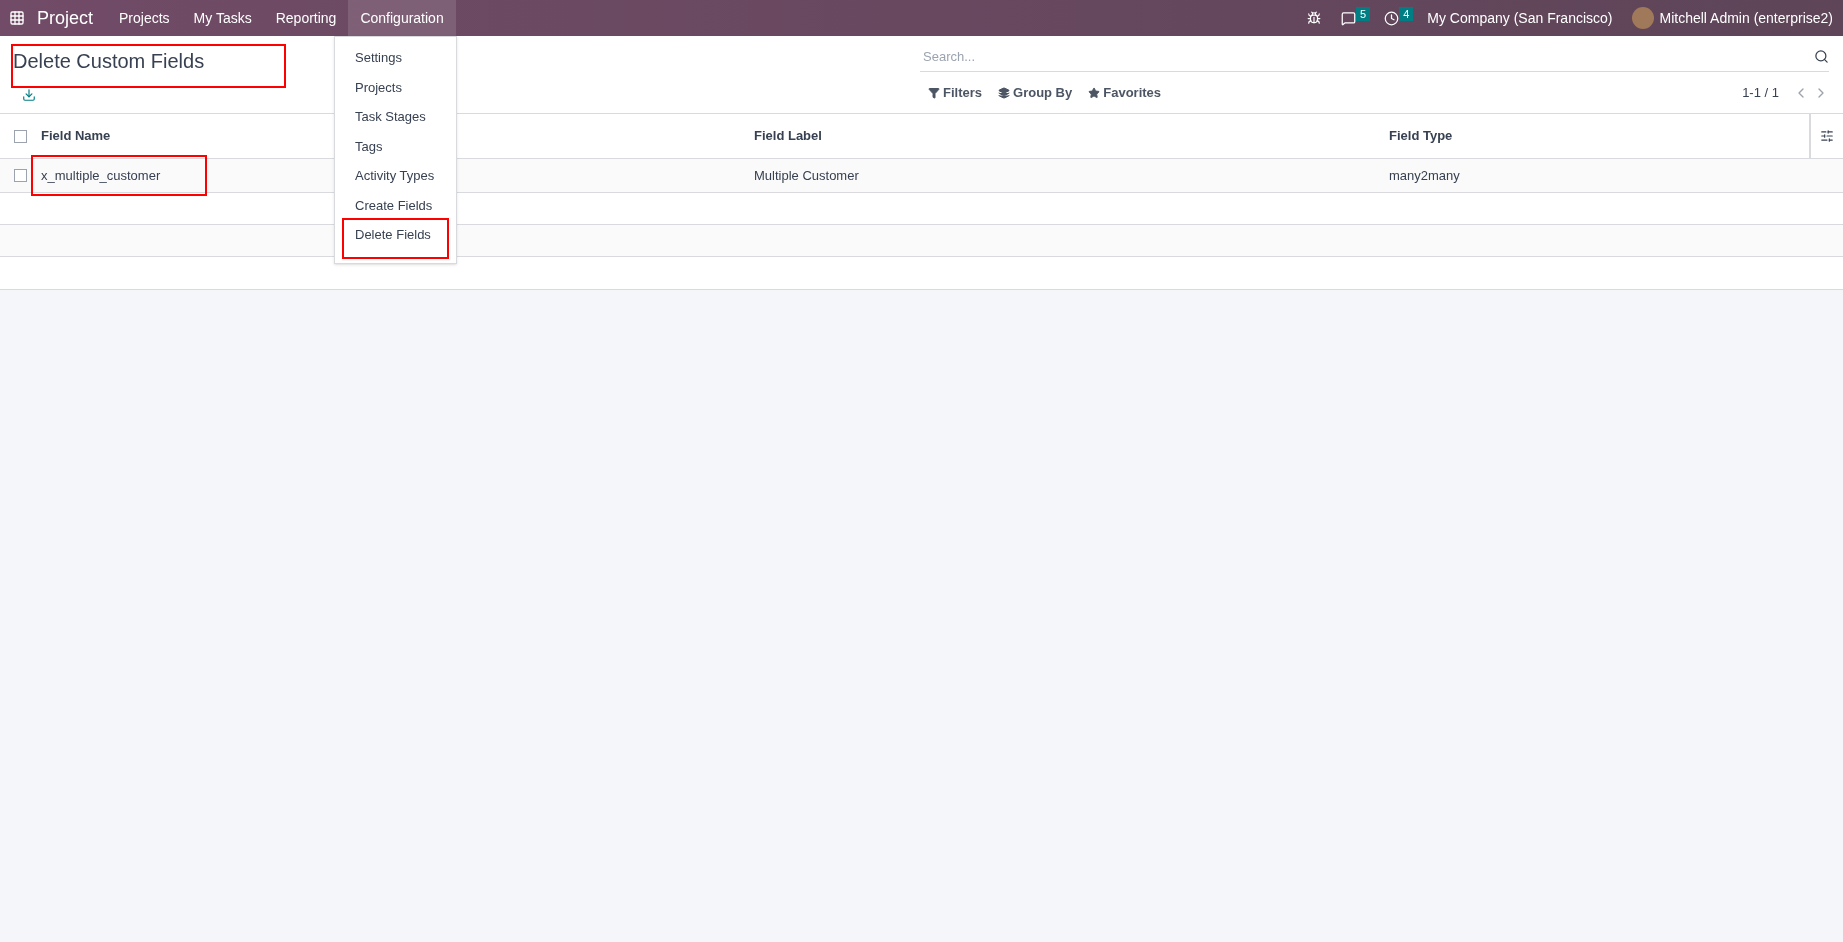  I want to click on pager-value: 1-1 / 1, so click(1760, 93).